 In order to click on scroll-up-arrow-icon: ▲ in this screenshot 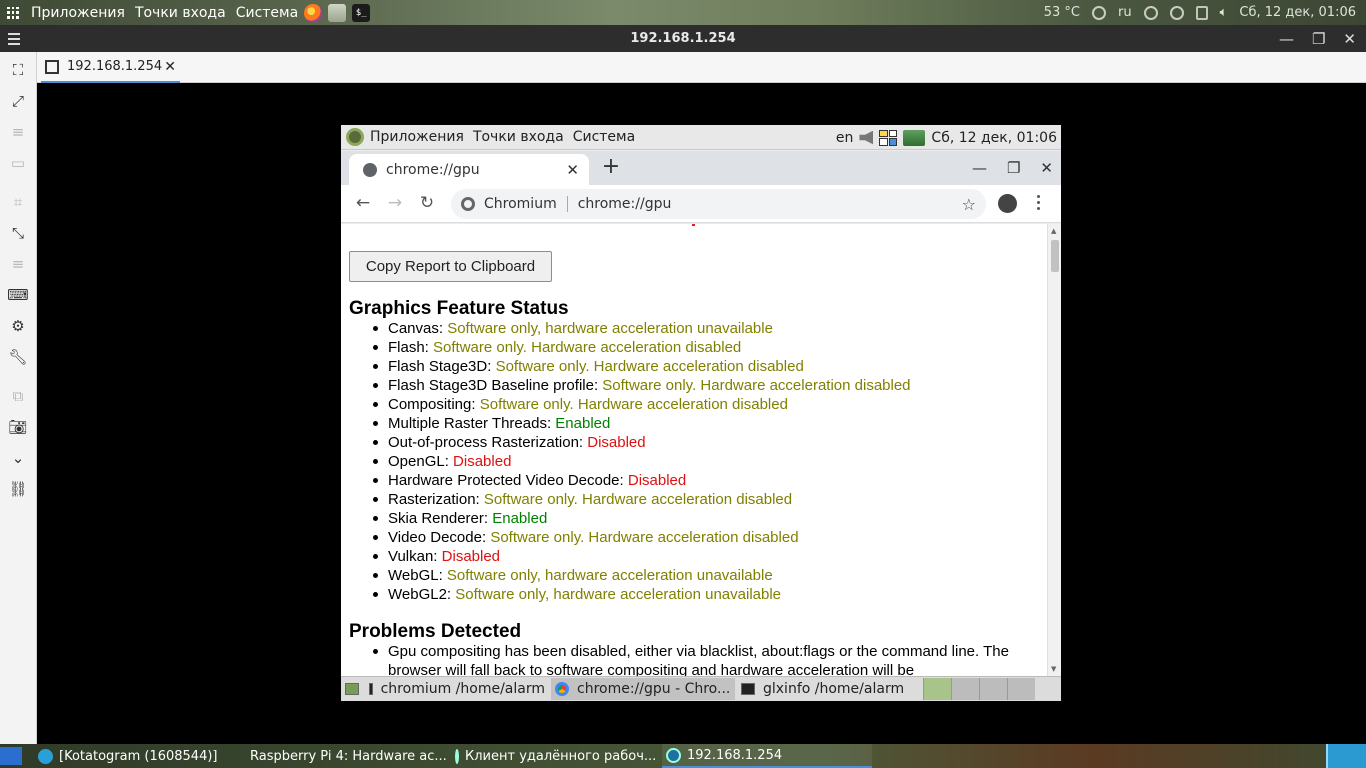, I will do `click(1053, 231)`.